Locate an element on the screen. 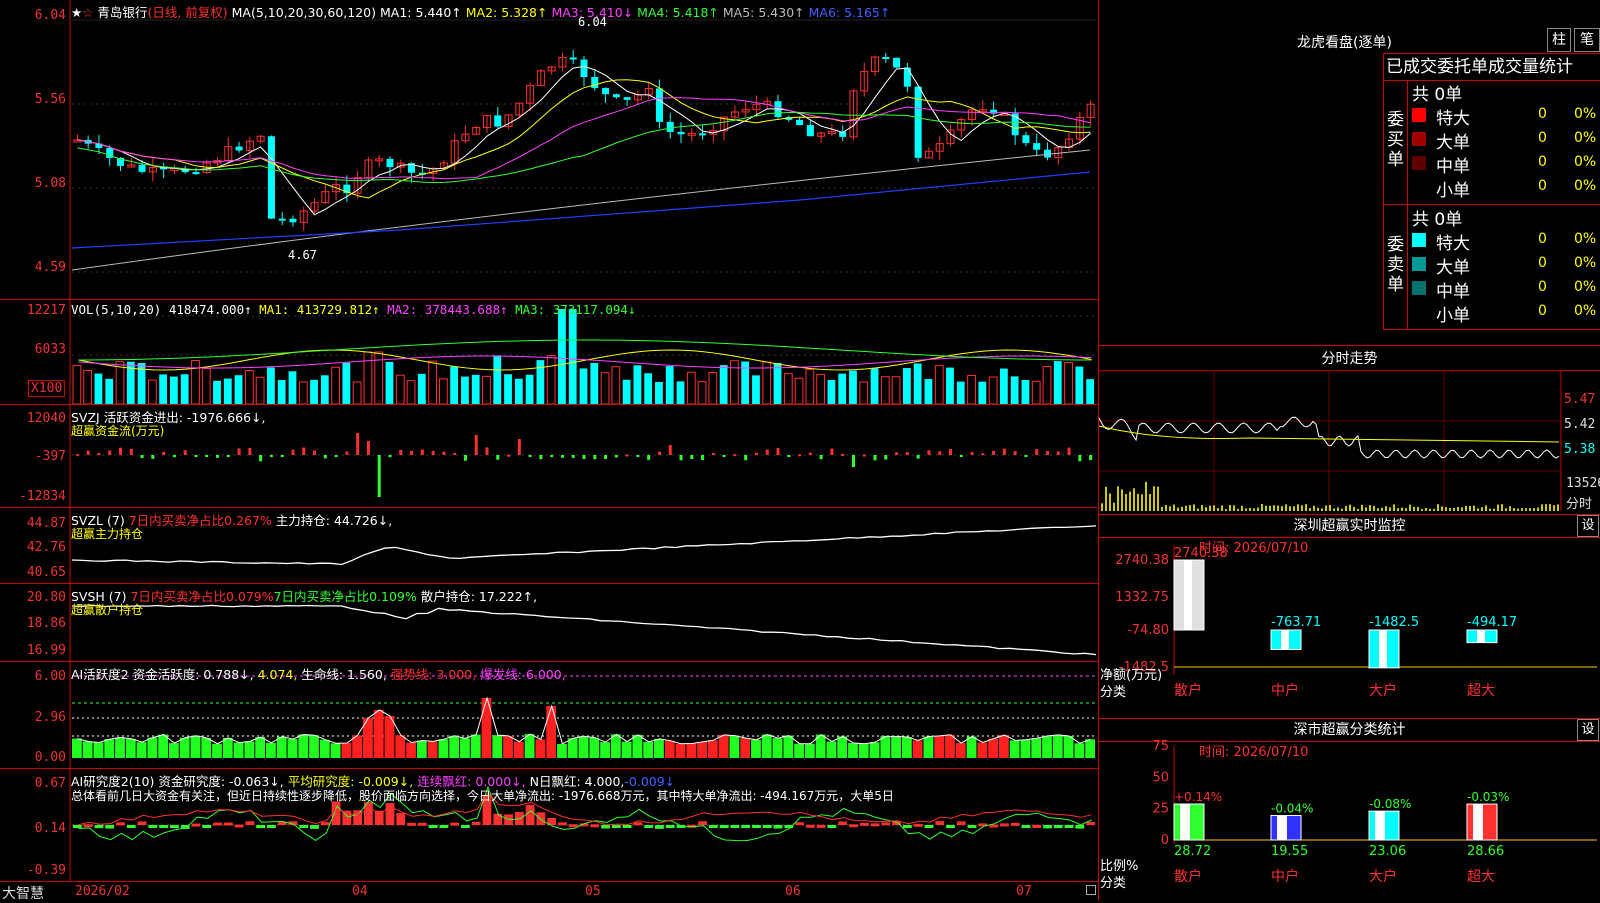 This screenshot has height=903, width=1600. stock-name: 青岛银行 is located at coordinates (122, 12).